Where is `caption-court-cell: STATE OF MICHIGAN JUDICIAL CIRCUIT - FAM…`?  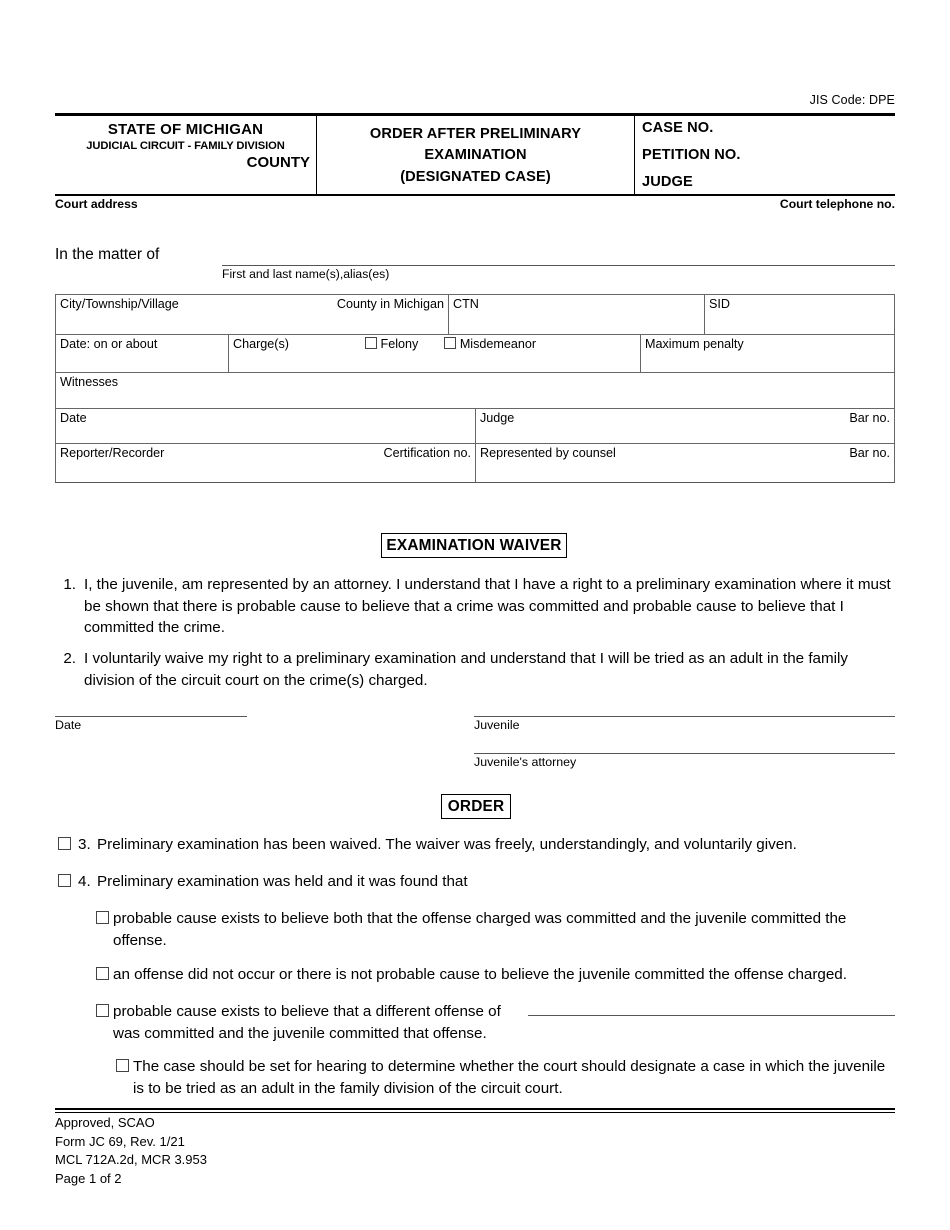 caption-court-cell: STATE OF MICHIGAN JUDICIAL CIRCUIT - FAM… is located at coordinates (186, 155).